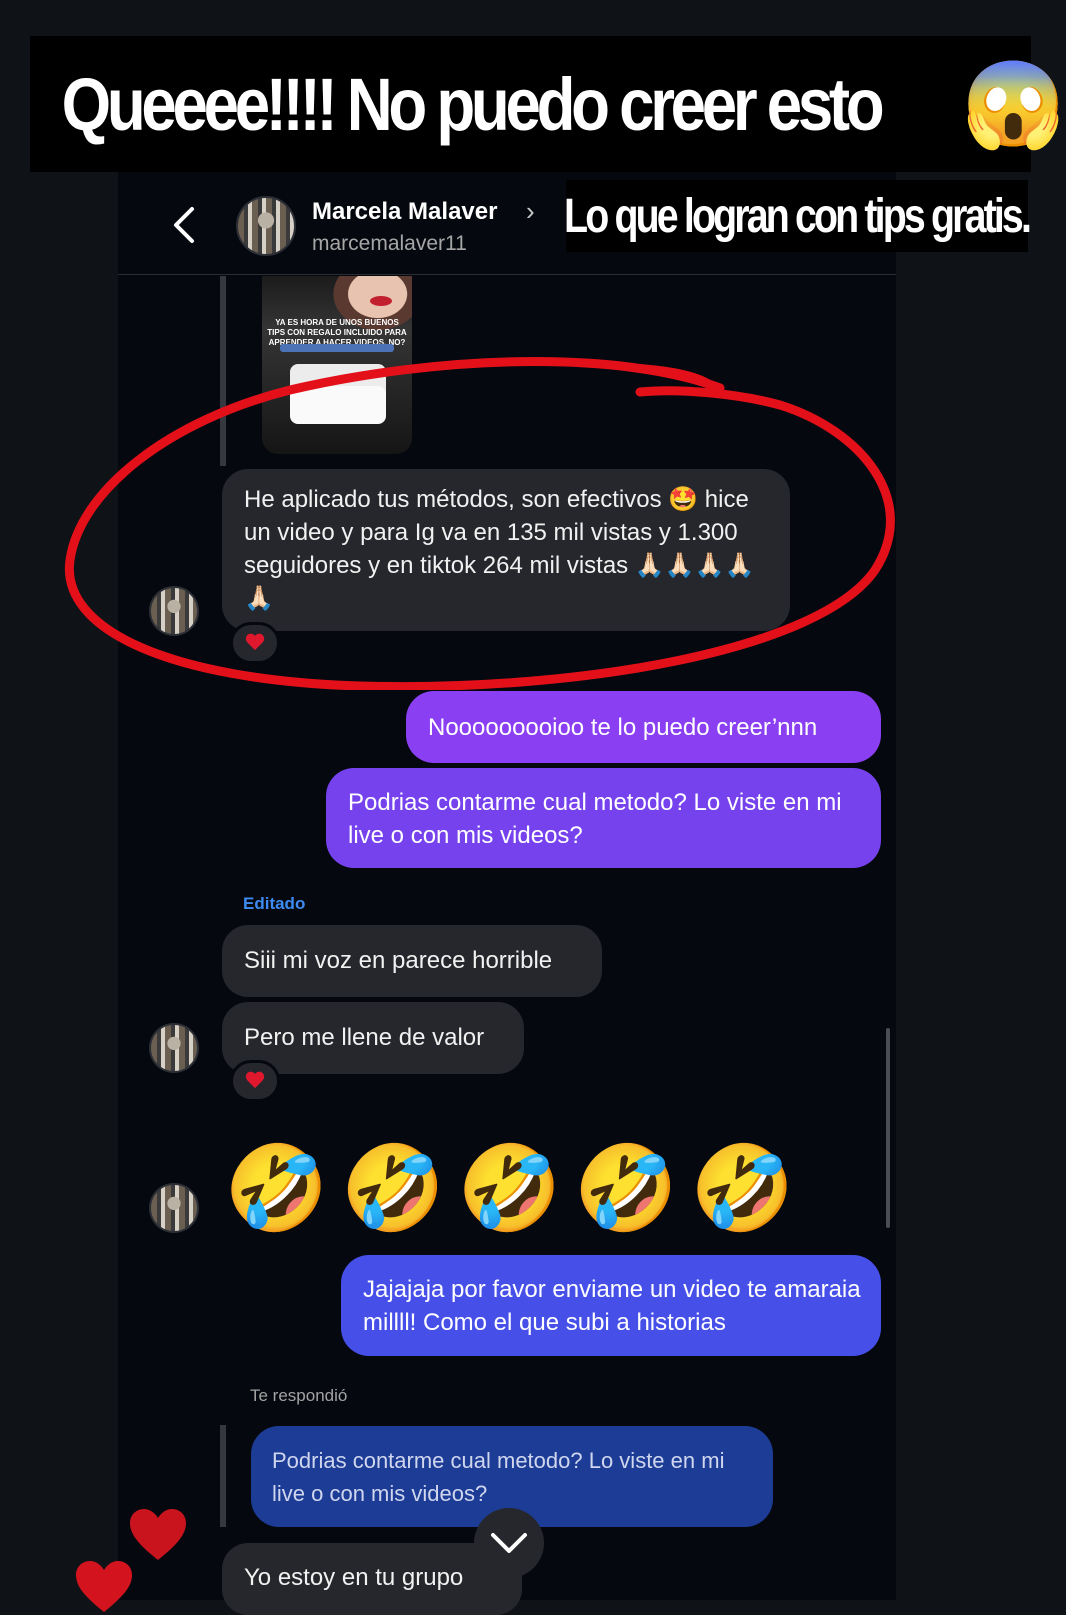 This screenshot has height=1615, width=1066. What do you see at coordinates (185, 225) in the screenshot?
I see `back-arrow-icon` at bounding box center [185, 225].